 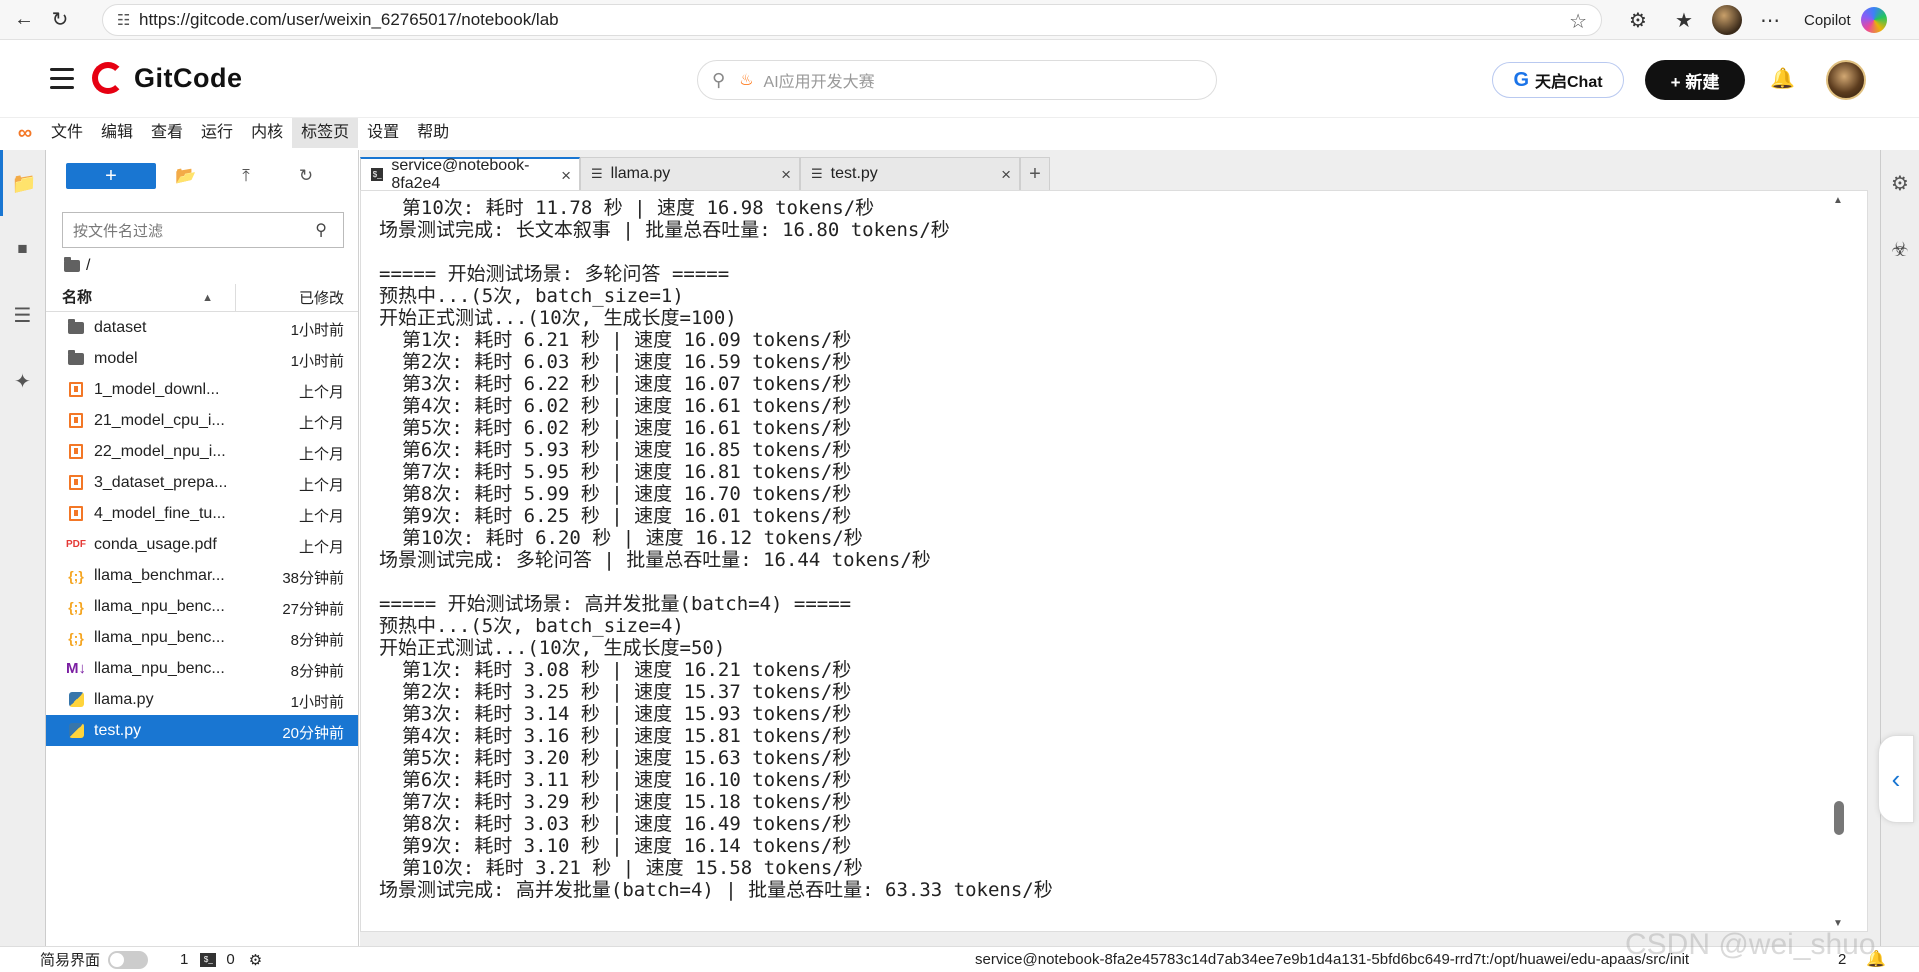 What do you see at coordinates (470, 174) in the screenshot?
I see `tab-0: $_ service@notebook-8fa2e4 ×` at bounding box center [470, 174].